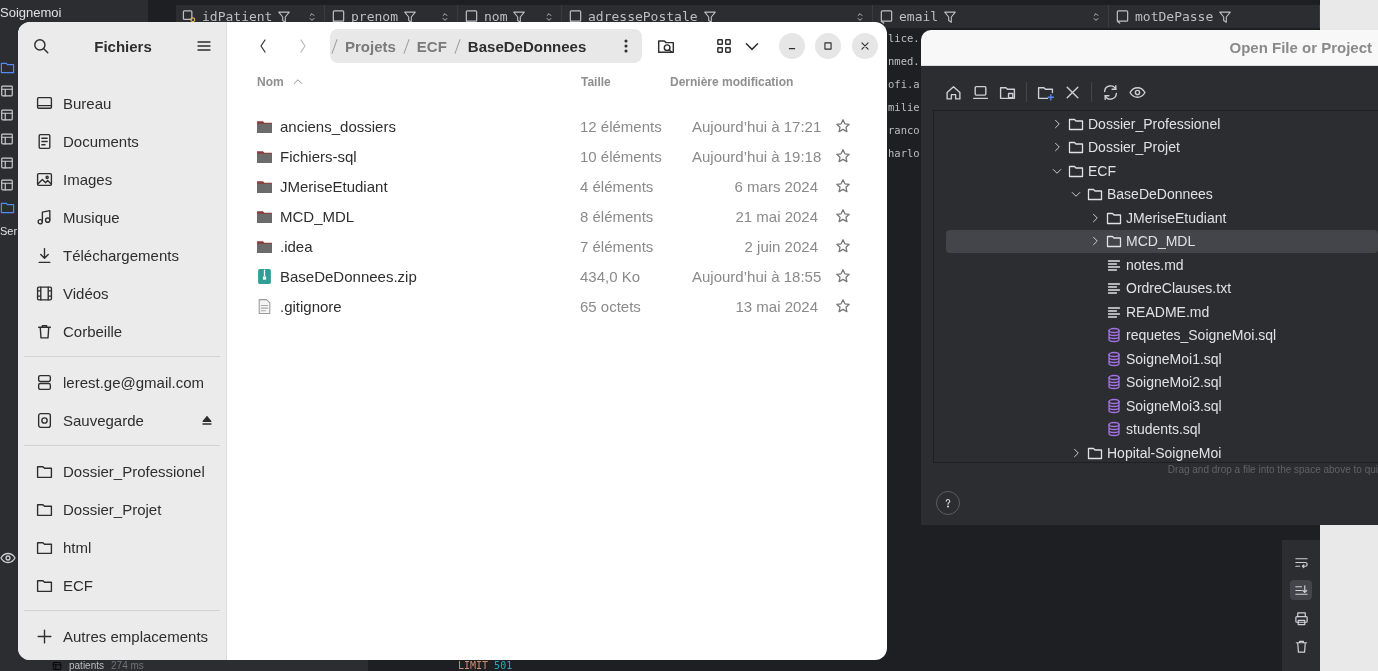 This screenshot has height=671, width=1378. Describe the element at coordinates (122, 636) in the screenshot. I see `sidebar-item: Autres emplacements` at that location.